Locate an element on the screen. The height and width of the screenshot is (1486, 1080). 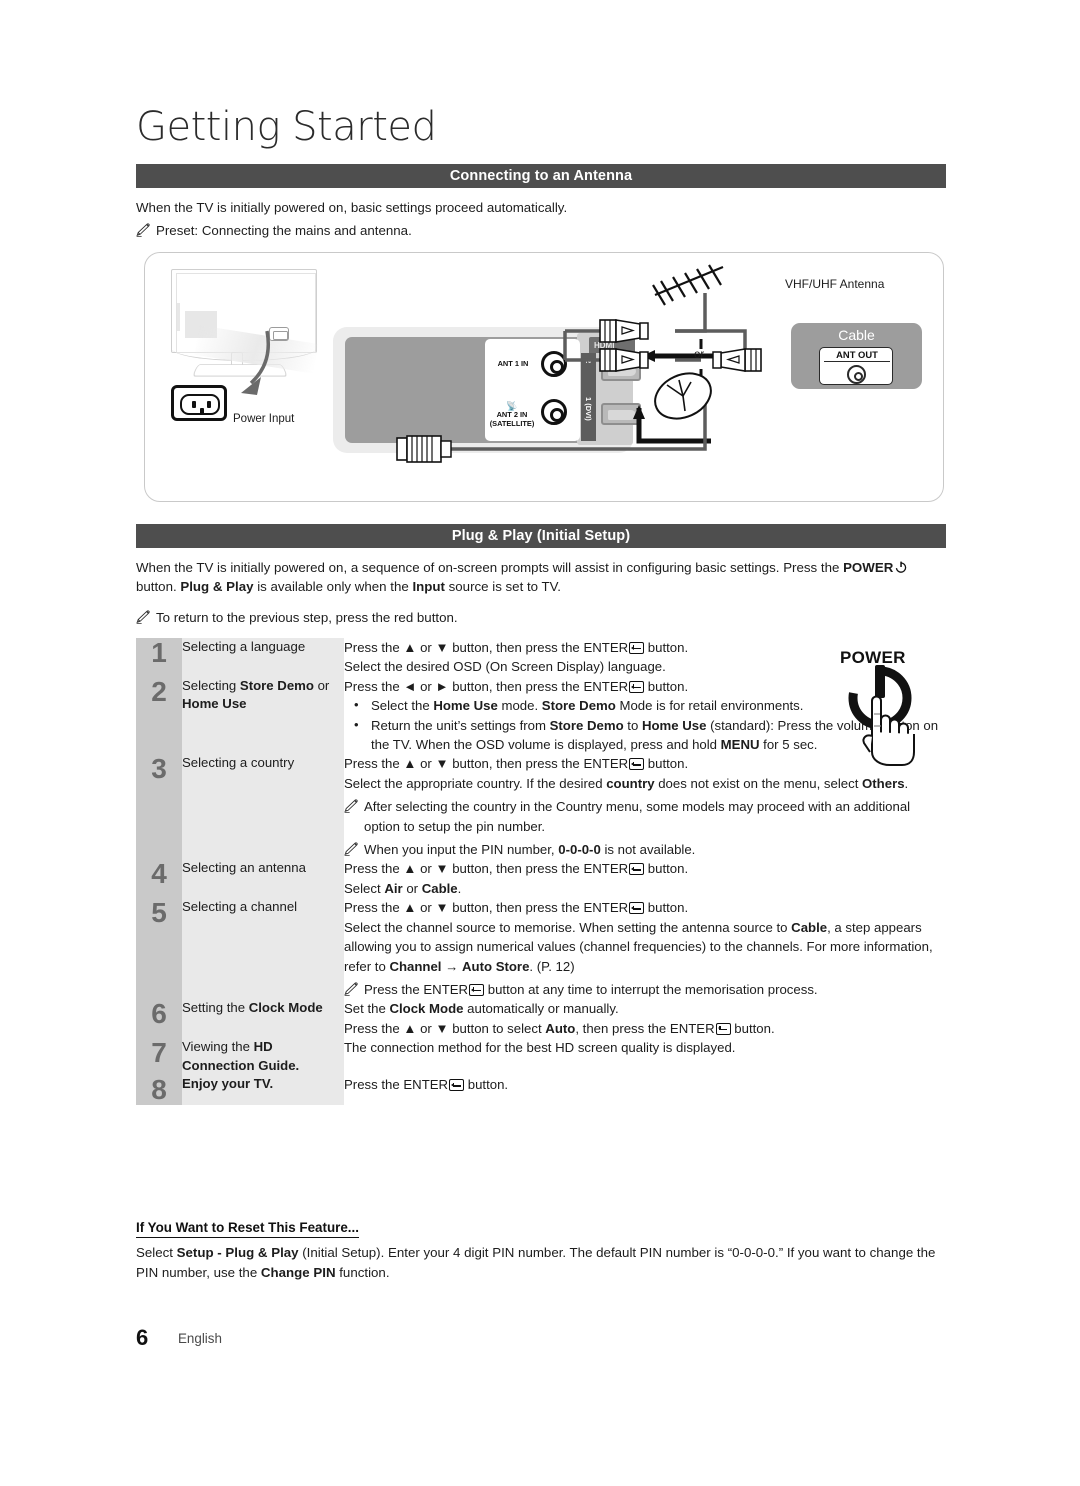
step-label-text: Selecting a country is located at coordinates (238, 763).